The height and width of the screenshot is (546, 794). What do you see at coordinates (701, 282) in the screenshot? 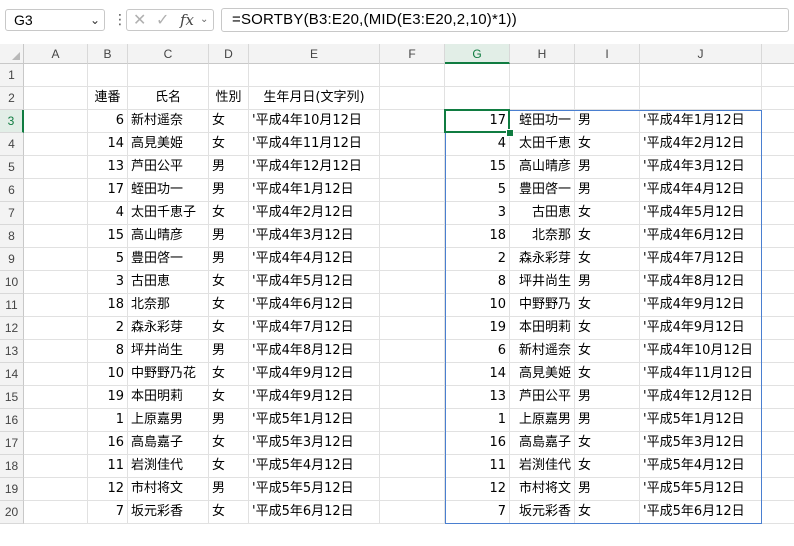
I see `spill-birthdate-cell: '平成4年8月12日` at bounding box center [701, 282].